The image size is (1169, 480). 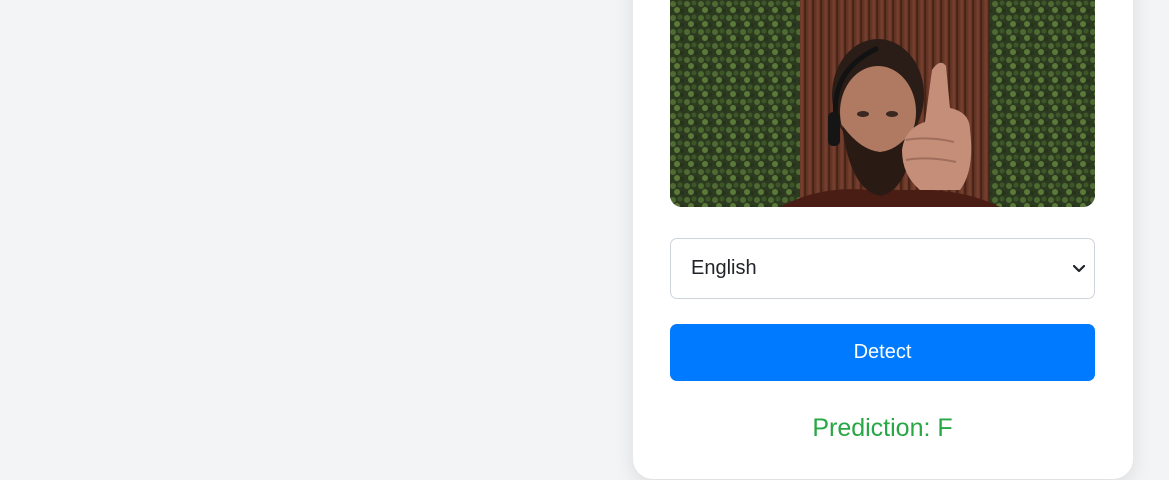 I want to click on language-select-value: English, so click(x=724, y=268).